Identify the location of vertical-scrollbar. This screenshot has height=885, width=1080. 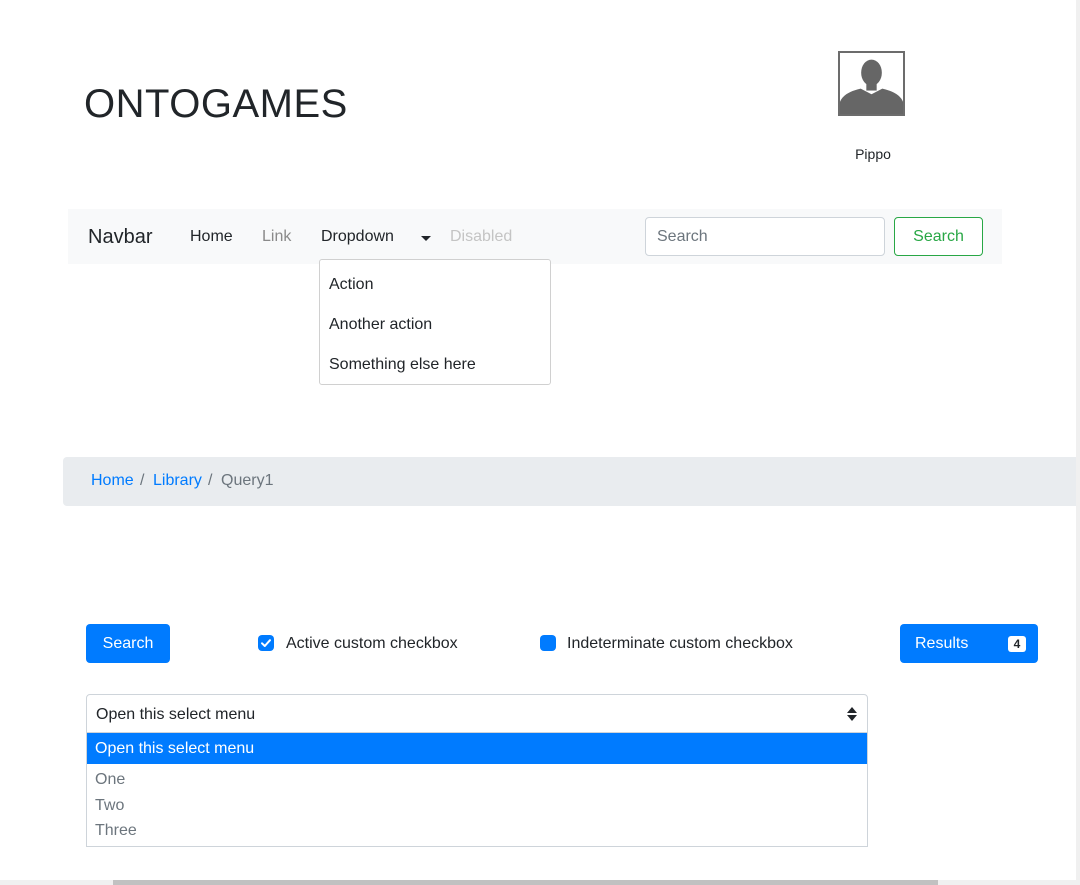
(1078, 440).